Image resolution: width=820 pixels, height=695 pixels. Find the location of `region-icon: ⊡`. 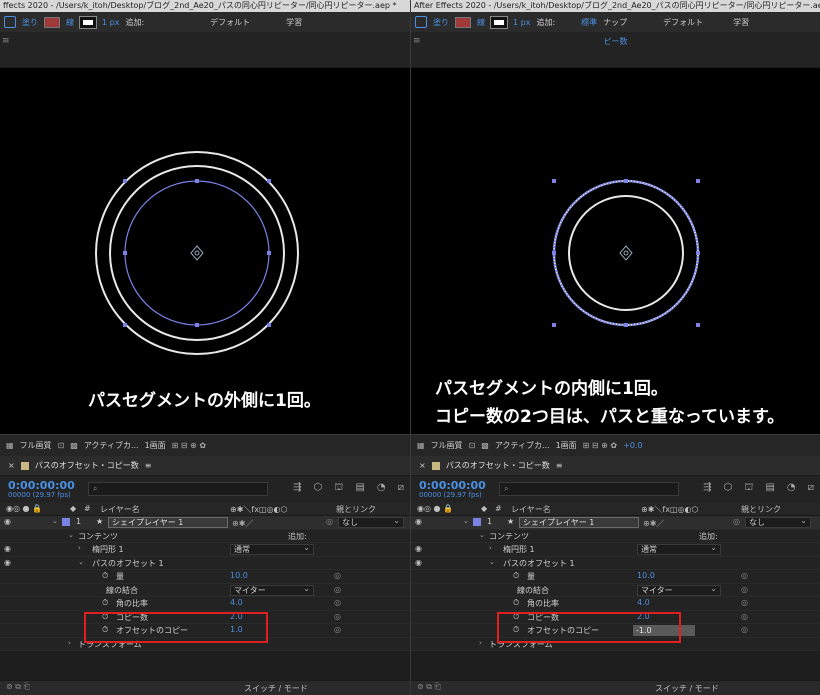

region-icon: ⊡ is located at coordinates (61, 445).